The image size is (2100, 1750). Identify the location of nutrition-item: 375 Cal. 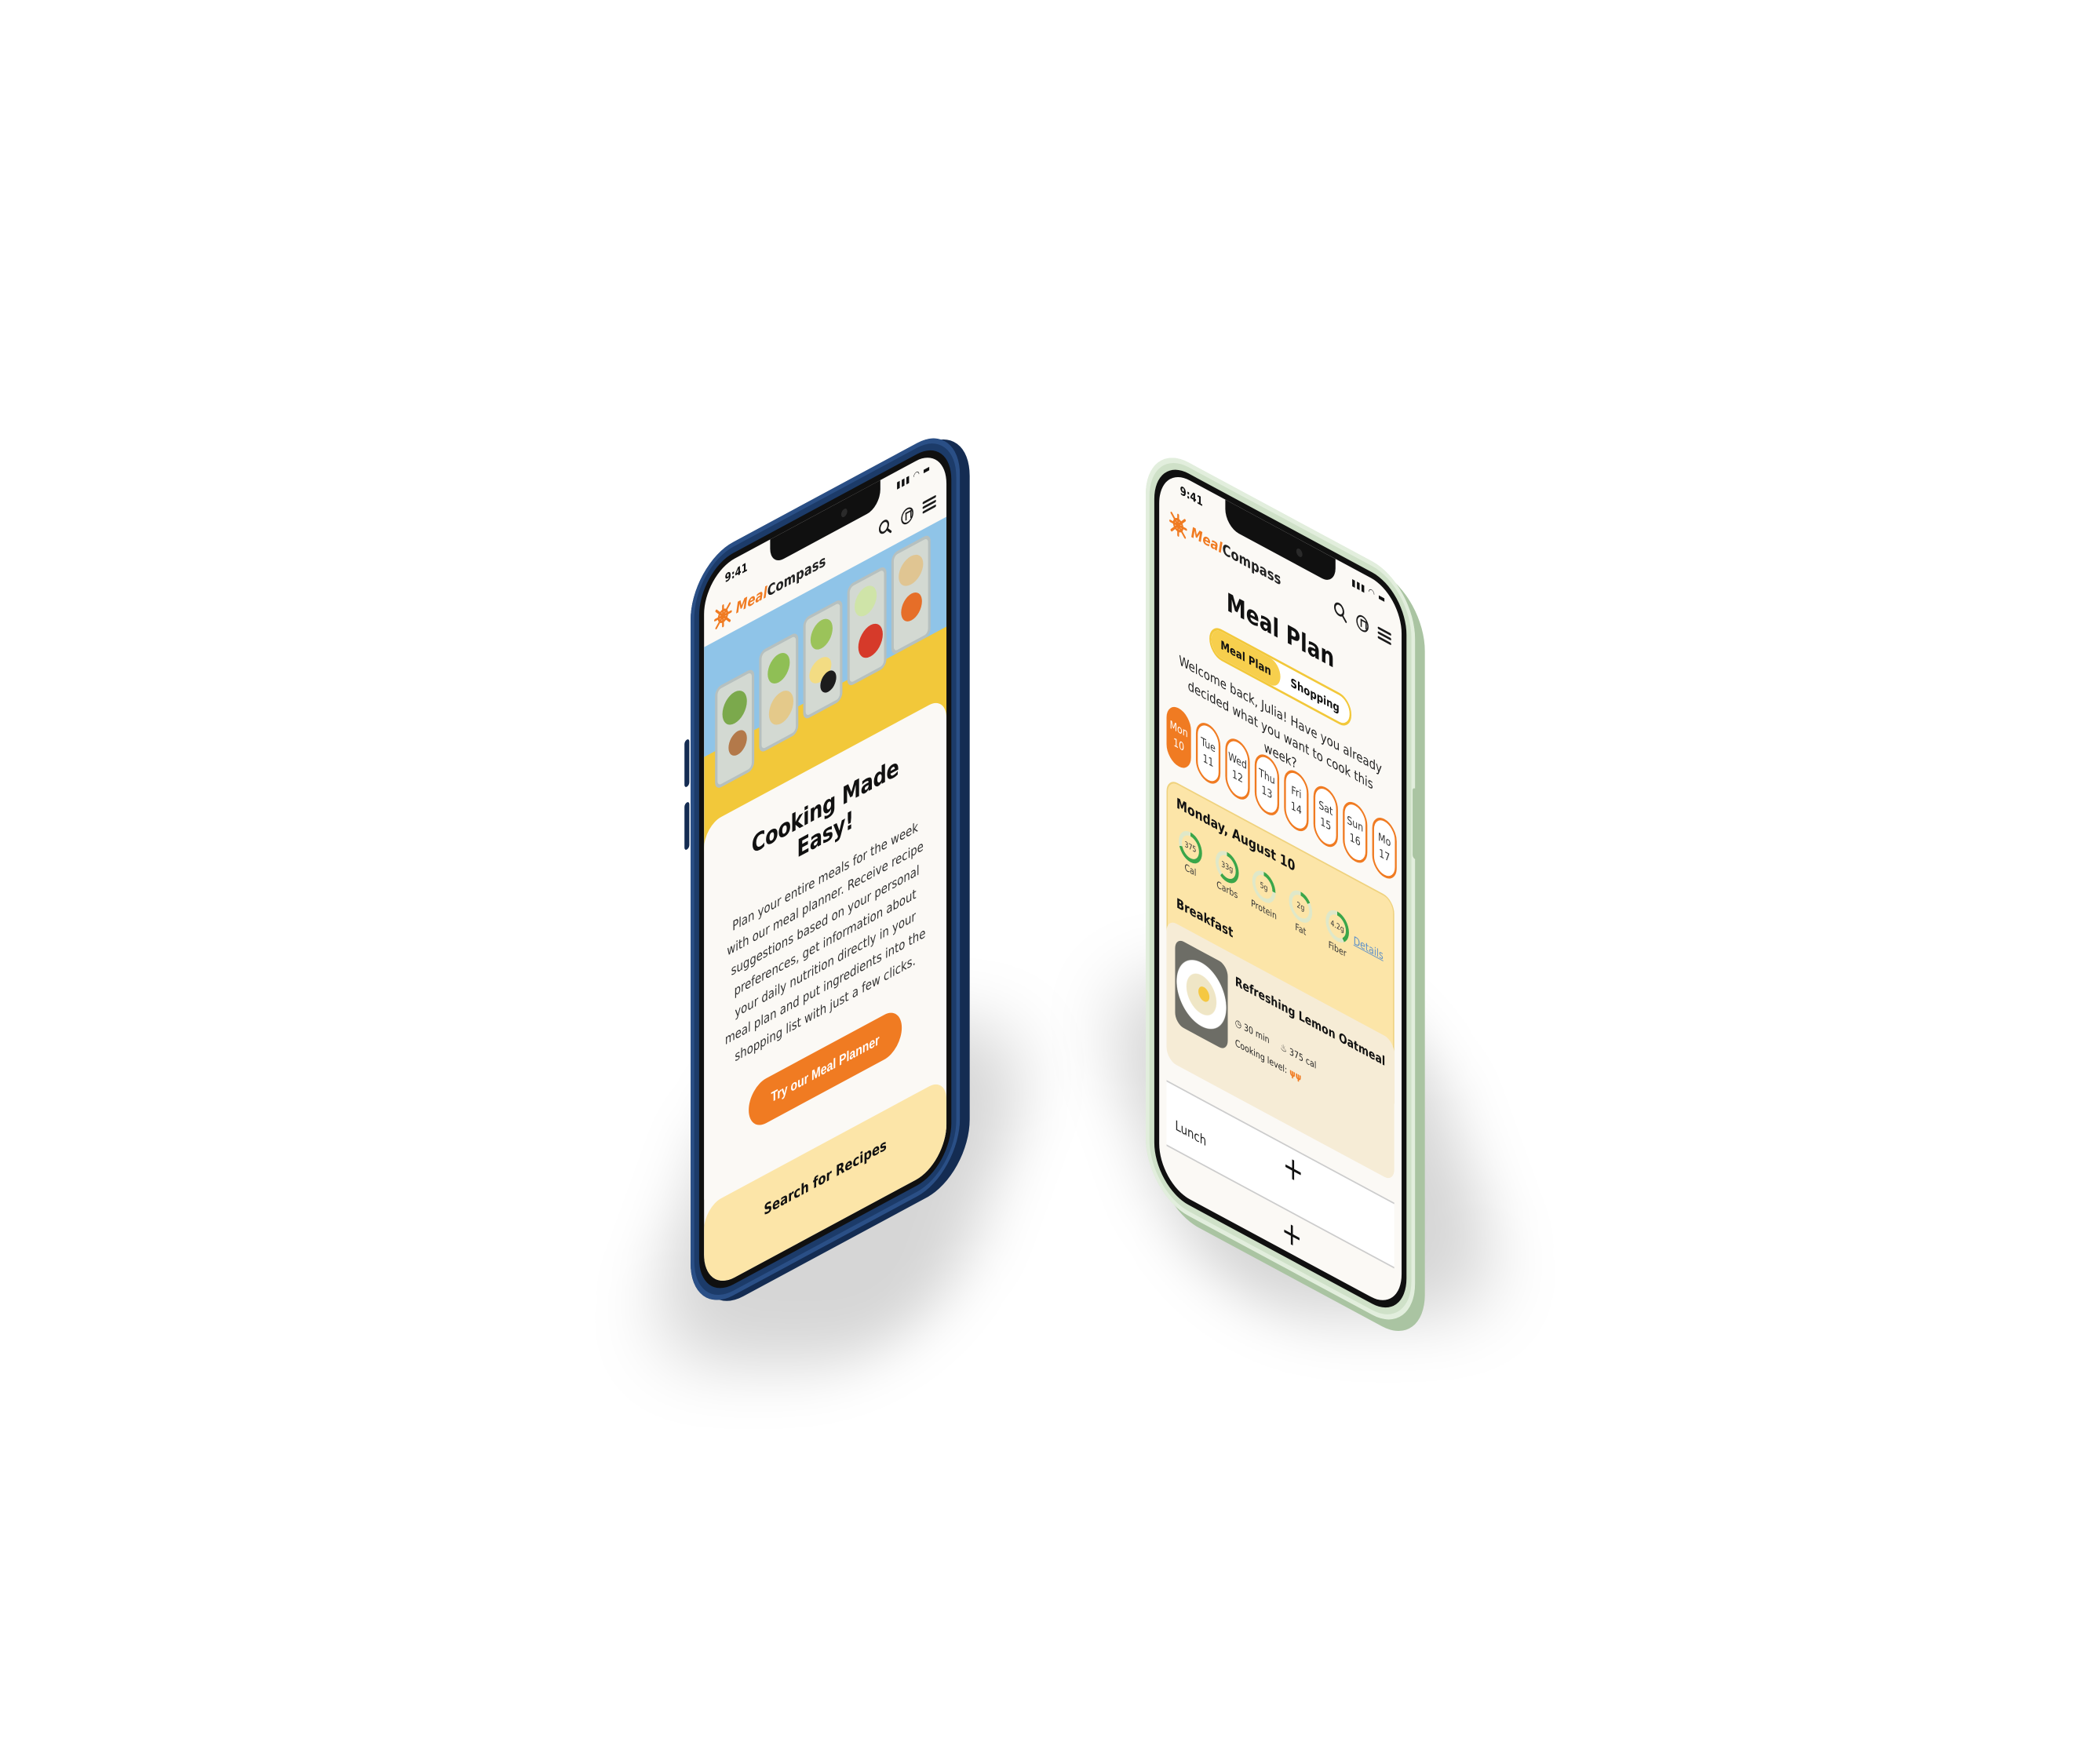
(1190, 854).